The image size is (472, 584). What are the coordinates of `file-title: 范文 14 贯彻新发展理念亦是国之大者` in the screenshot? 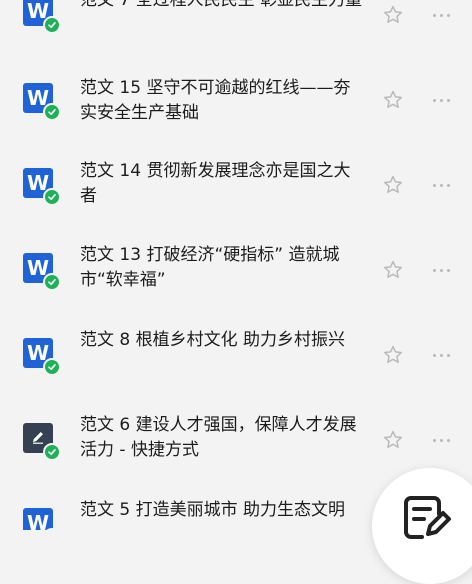 It's located at (215, 183).